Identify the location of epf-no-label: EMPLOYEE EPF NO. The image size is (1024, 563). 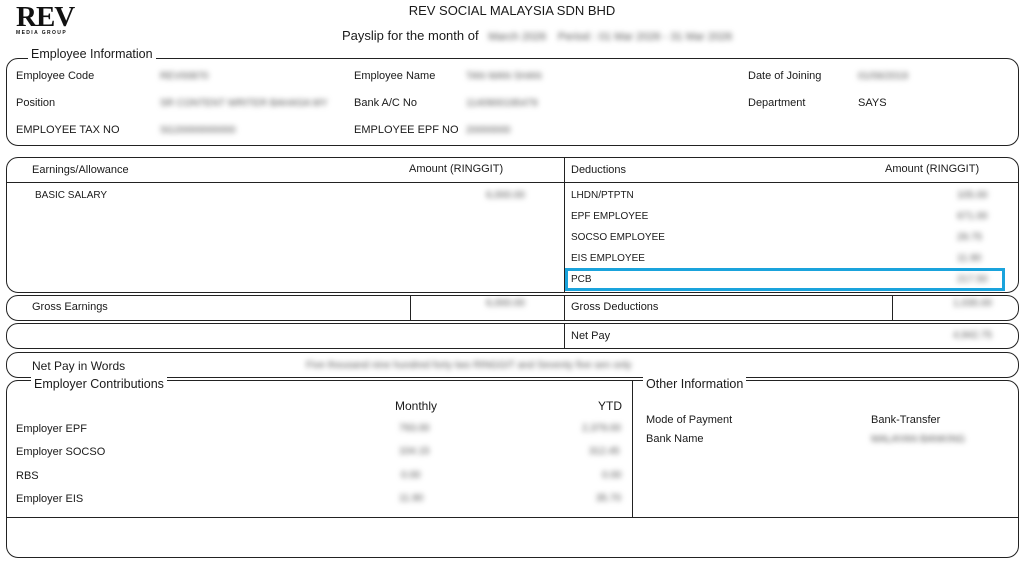
(406, 130).